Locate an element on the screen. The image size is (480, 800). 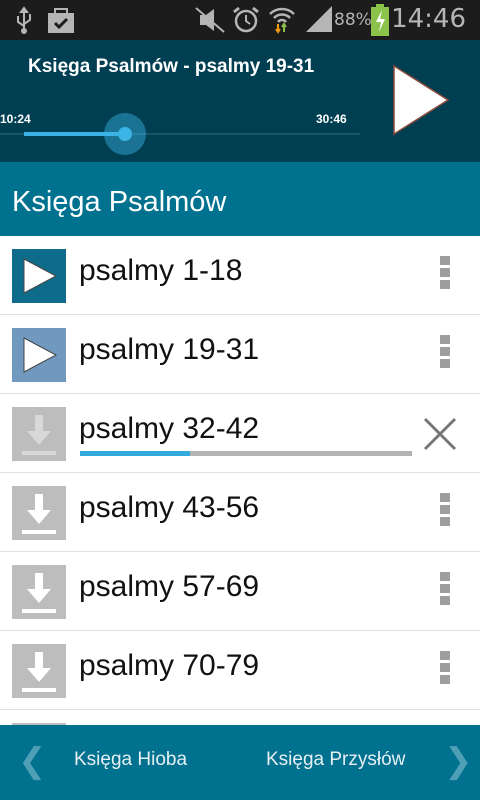
wifi-icon is located at coordinates (282, 20).